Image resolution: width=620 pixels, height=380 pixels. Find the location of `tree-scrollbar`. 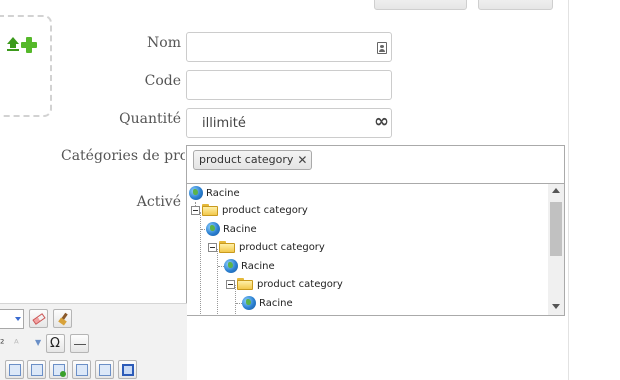

tree-scrollbar is located at coordinates (556, 249).